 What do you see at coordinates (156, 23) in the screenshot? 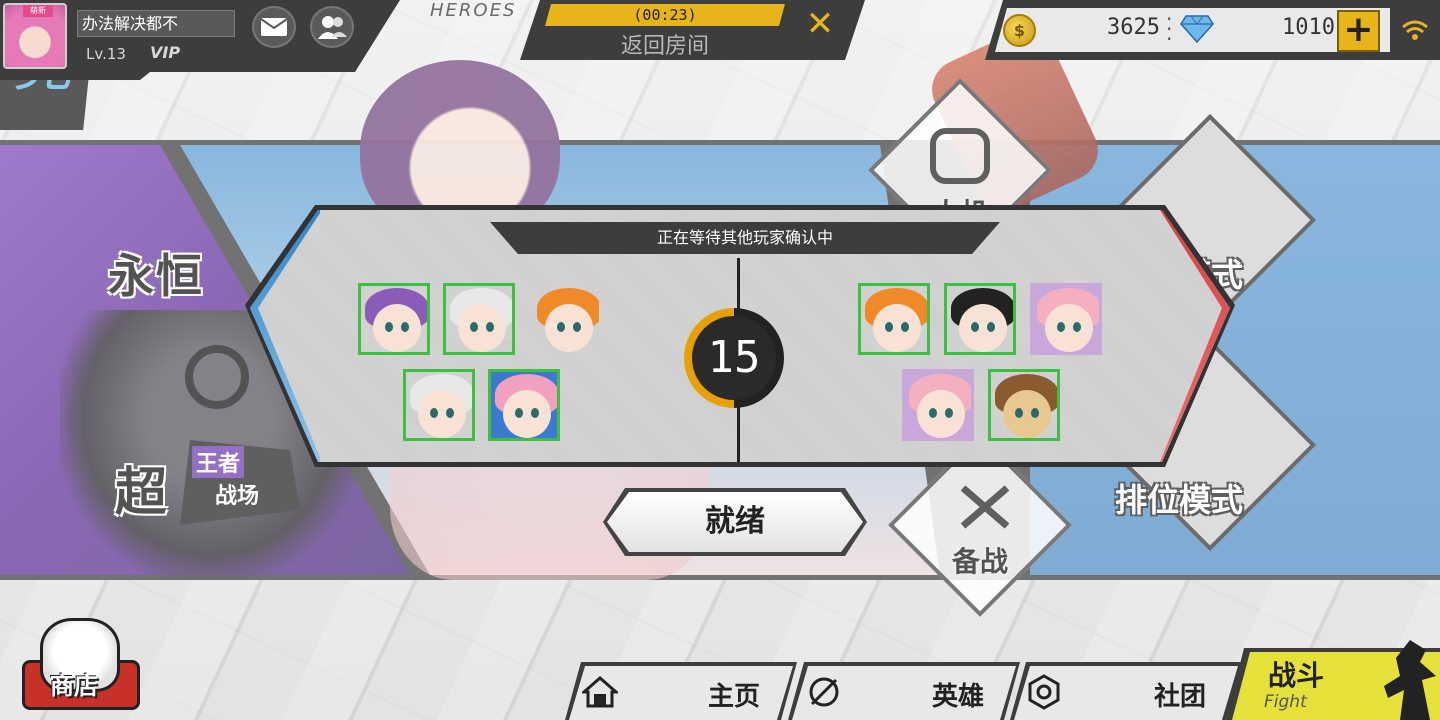
I see `player-name: 办法解决都不` at bounding box center [156, 23].